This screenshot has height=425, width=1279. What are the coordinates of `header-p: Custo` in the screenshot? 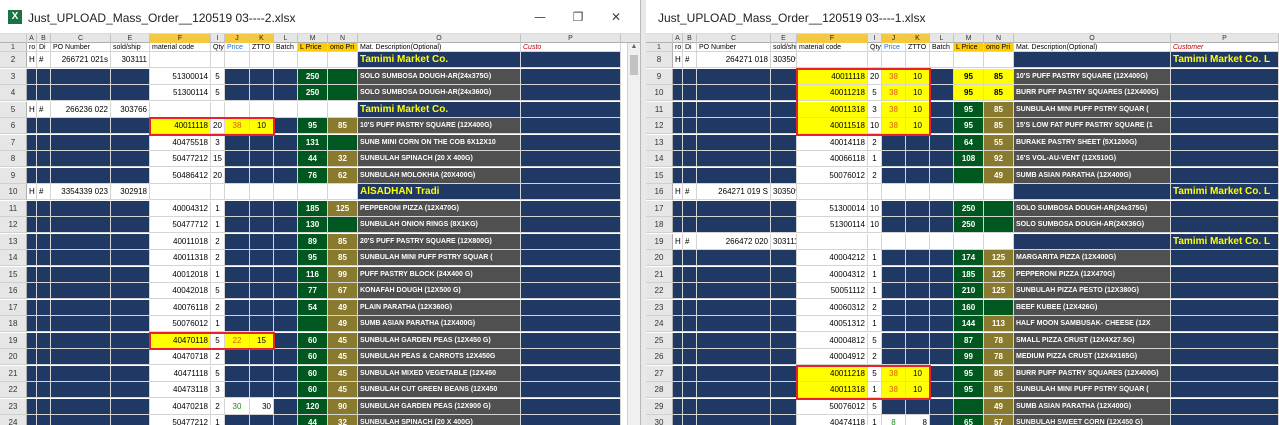 It's located at (571, 47).